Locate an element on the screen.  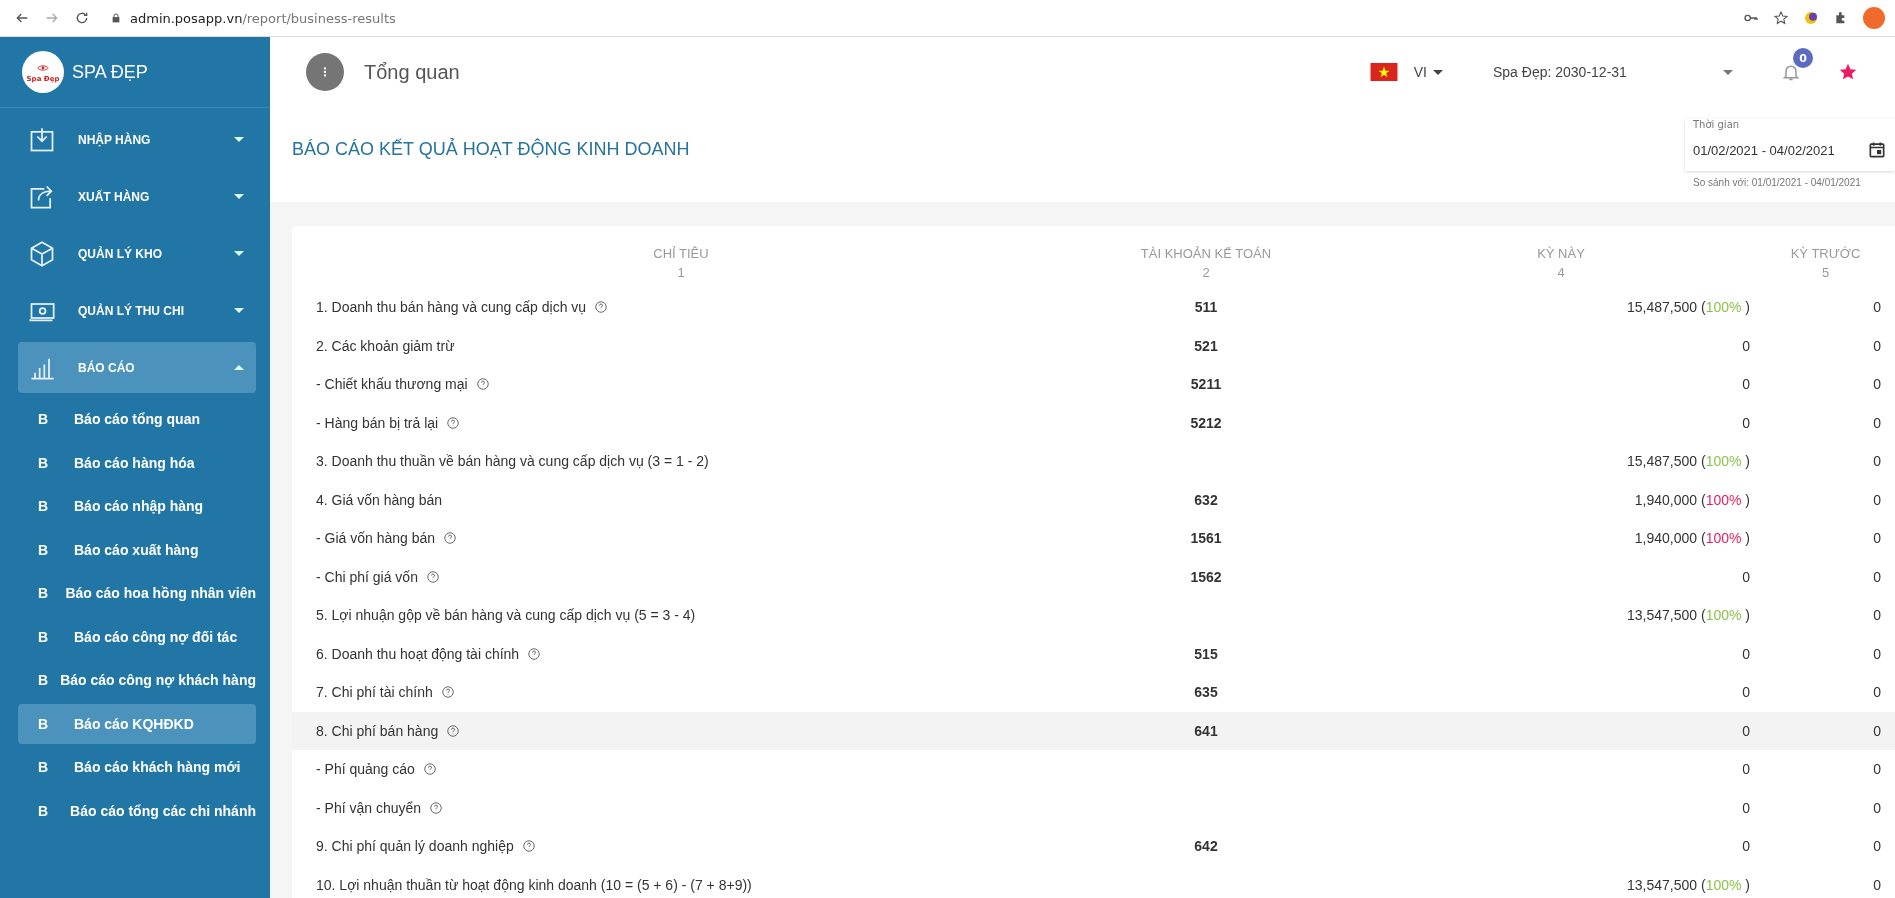
submenu-item: B Báo cáo hàng hóa is located at coordinates (137, 462).